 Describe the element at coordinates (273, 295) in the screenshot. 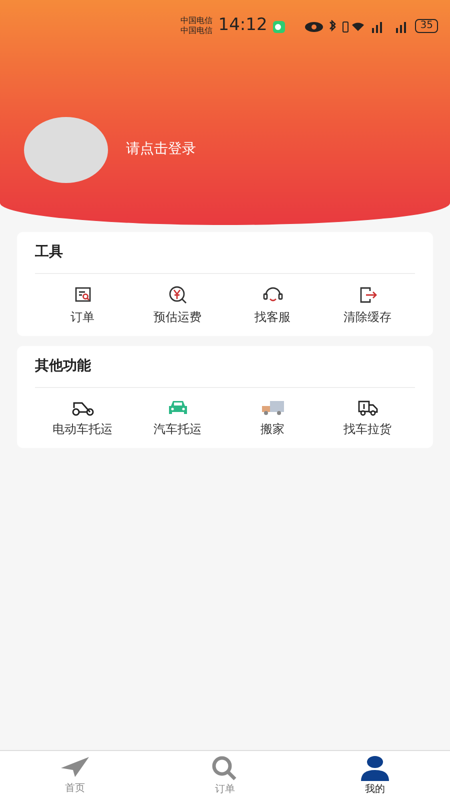

I see `headset-icon` at that location.